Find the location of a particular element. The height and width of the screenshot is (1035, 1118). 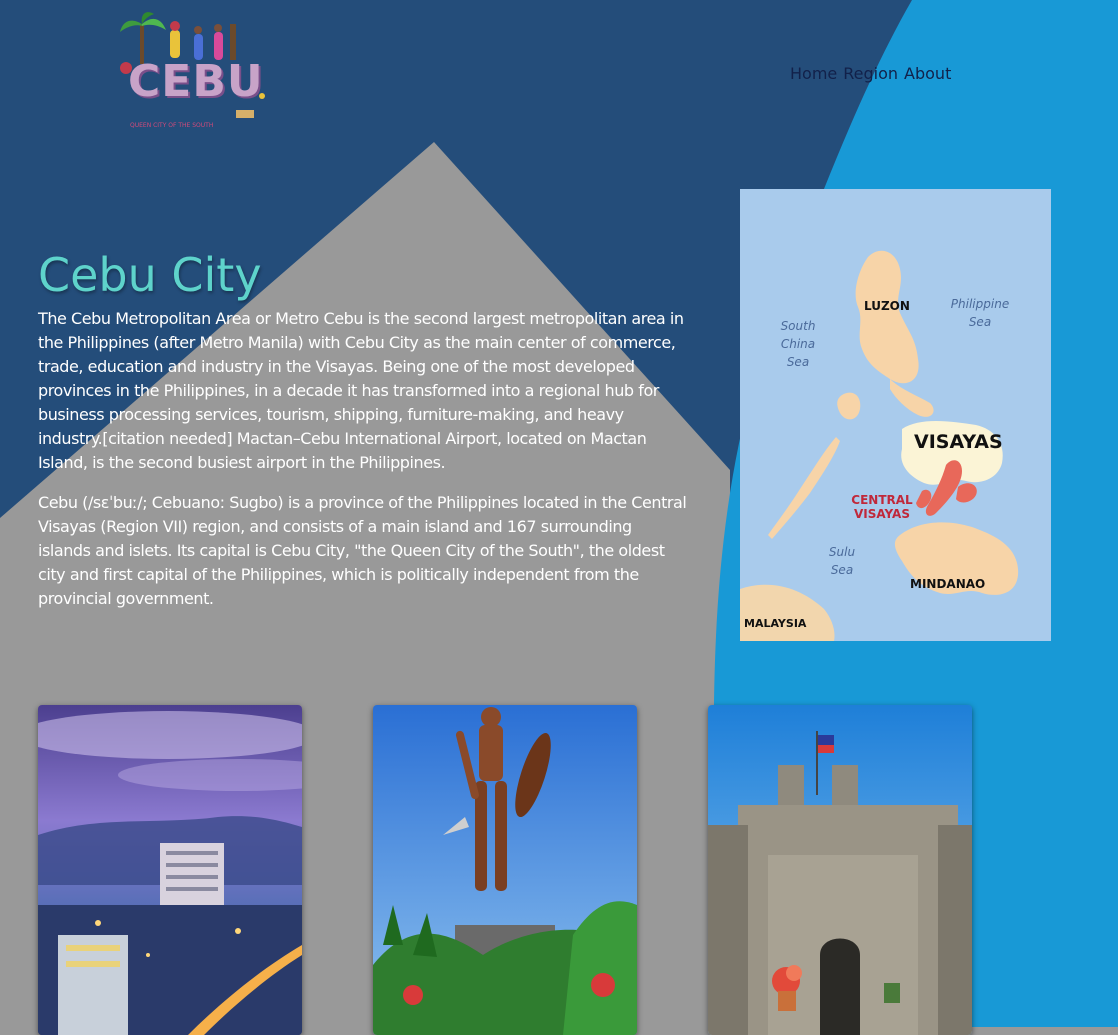

page-title: Cebu City is located at coordinates (150, 275).